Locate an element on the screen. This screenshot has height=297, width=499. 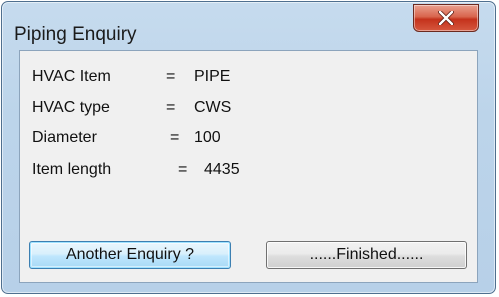
info-row-item-length: Item length = 4435 is located at coordinates (136, 170).